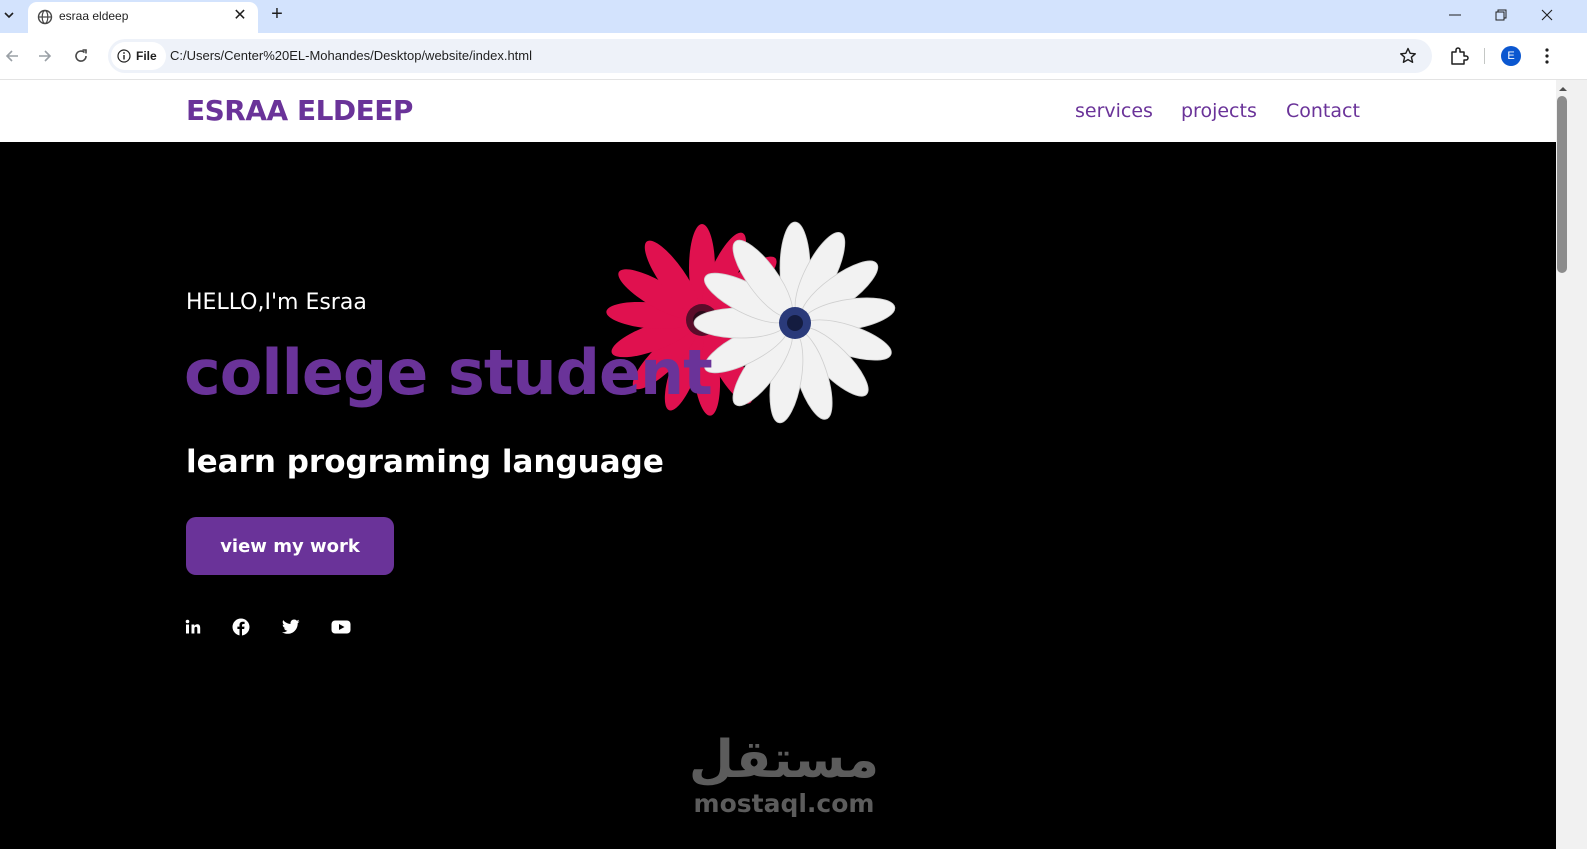 Image resolution: width=1587 pixels, height=849 pixels. I want to click on nav-link-projects: projects, so click(1219, 111).